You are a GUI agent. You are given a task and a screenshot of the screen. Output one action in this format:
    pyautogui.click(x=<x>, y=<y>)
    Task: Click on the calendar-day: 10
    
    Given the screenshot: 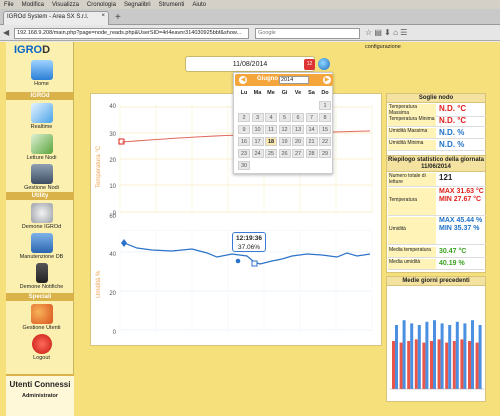 What is the action you would take?
    pyautogui.click(x=257, y=129)
    